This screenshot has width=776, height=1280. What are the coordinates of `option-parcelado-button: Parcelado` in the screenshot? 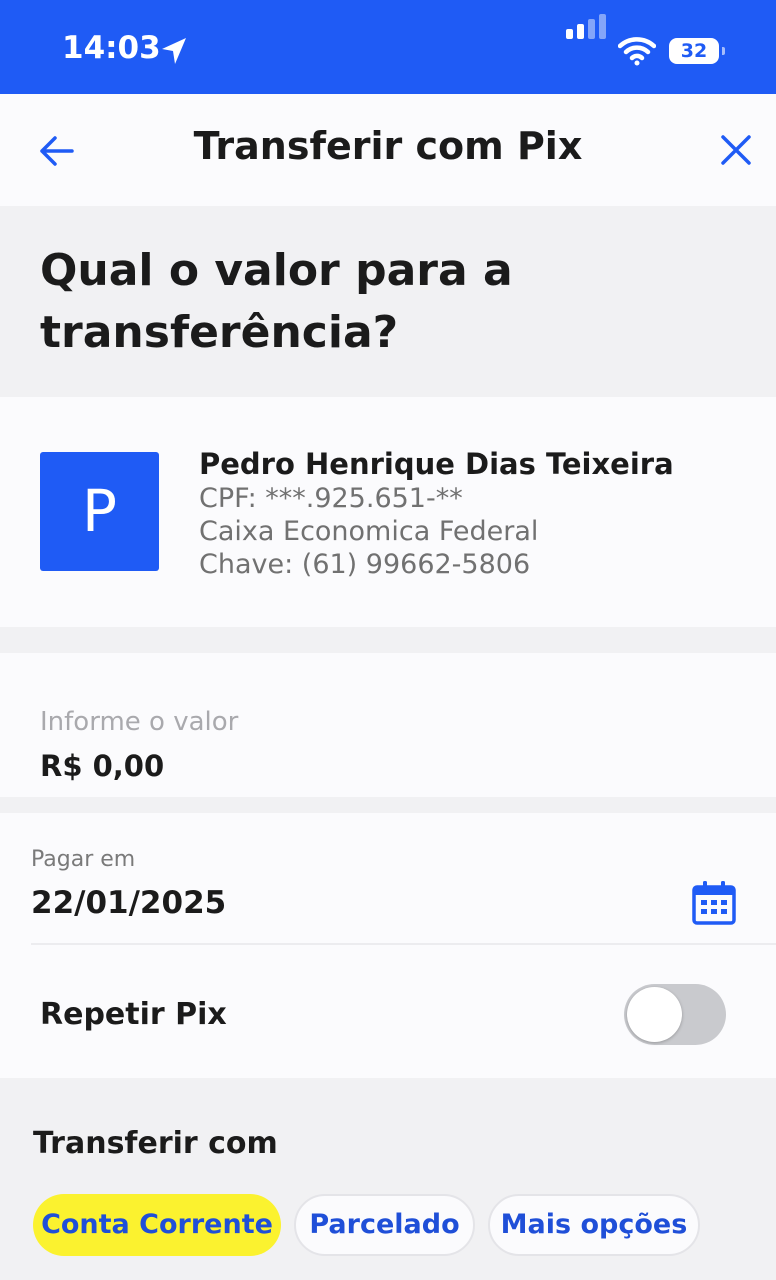 It's located at (384, 1225).